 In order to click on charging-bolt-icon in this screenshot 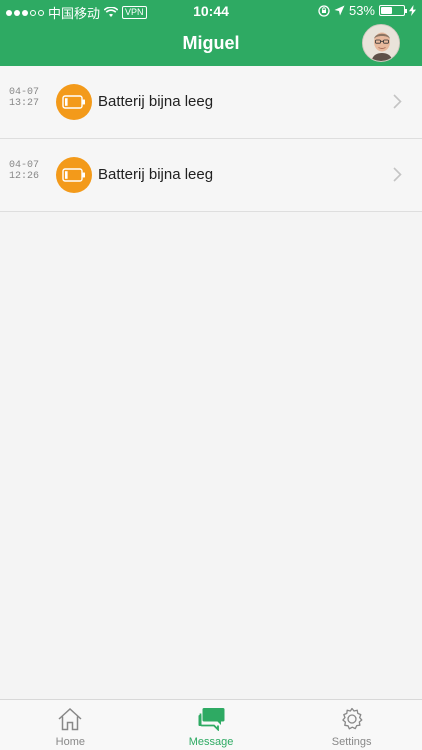, I will do `click(412, 10)`.